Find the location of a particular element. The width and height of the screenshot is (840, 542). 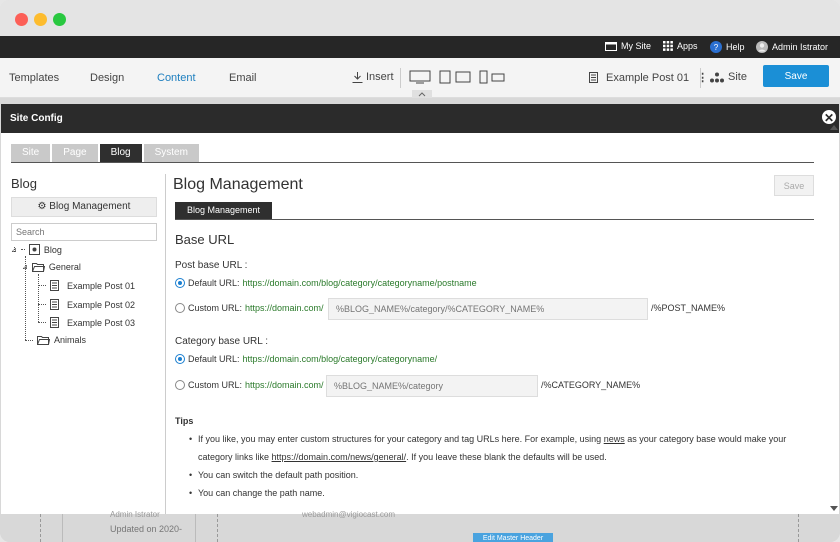

modal-header: Site Config is located at coordinates (420, 118).